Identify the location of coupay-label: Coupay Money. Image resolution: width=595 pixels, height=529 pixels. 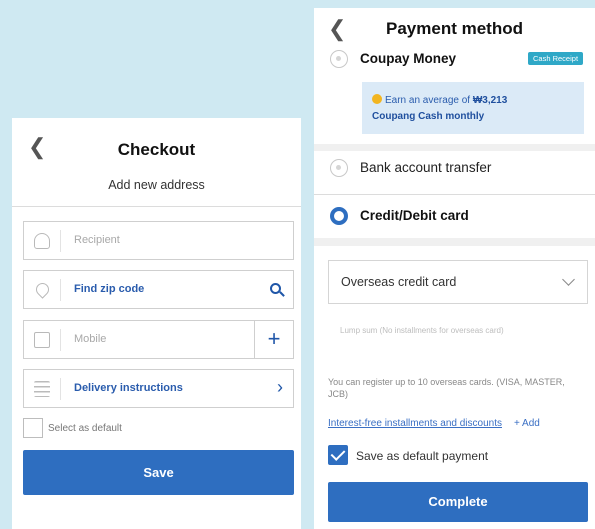
(408, 58).